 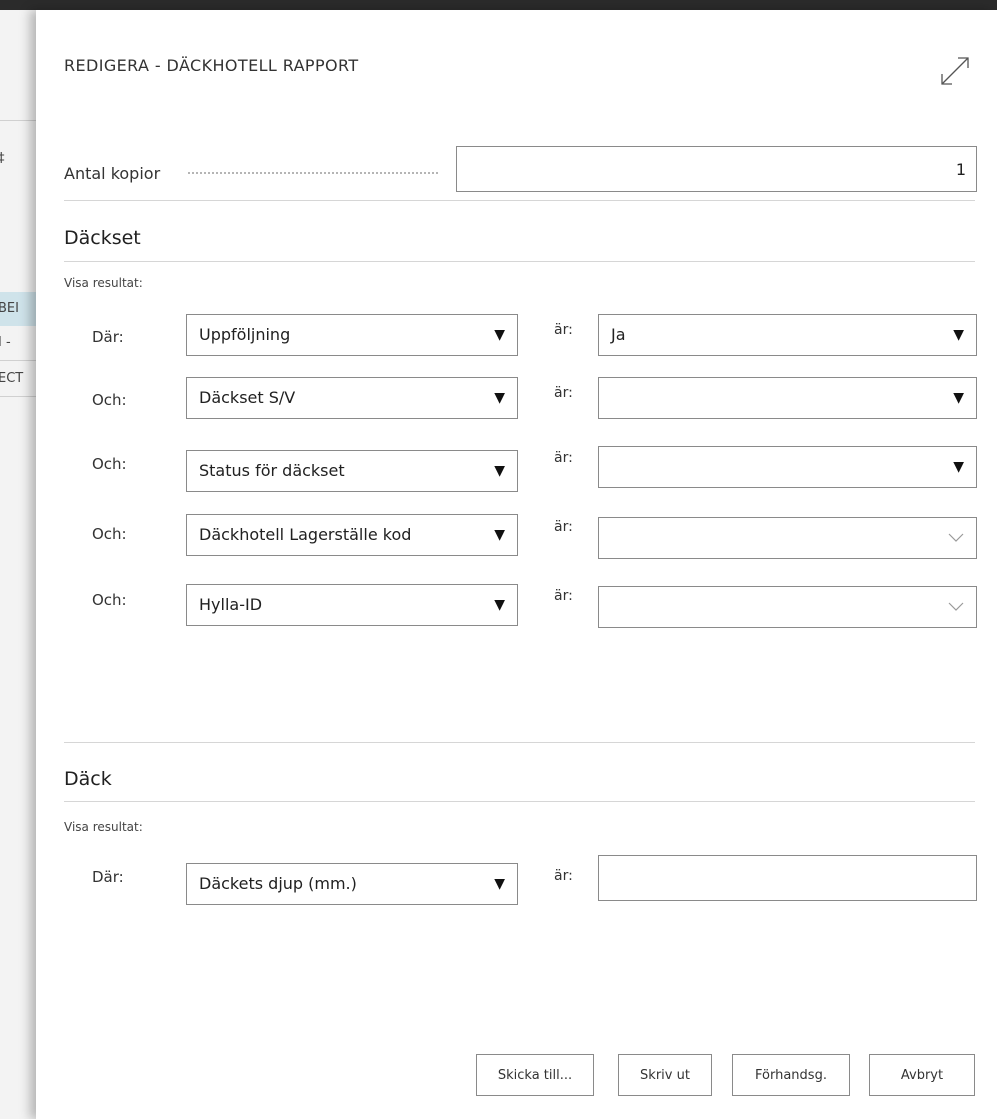 I want to click on cancel-button: Avbryt, so click(x=922, y=1075).